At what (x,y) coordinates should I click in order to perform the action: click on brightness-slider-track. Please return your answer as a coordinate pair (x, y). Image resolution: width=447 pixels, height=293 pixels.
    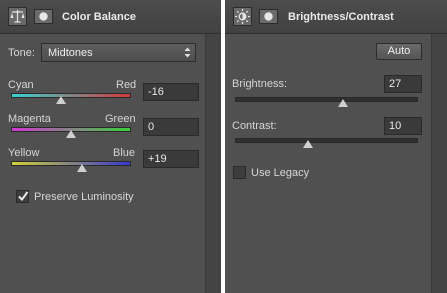
    Looking at the image, I should click on (326, 99).